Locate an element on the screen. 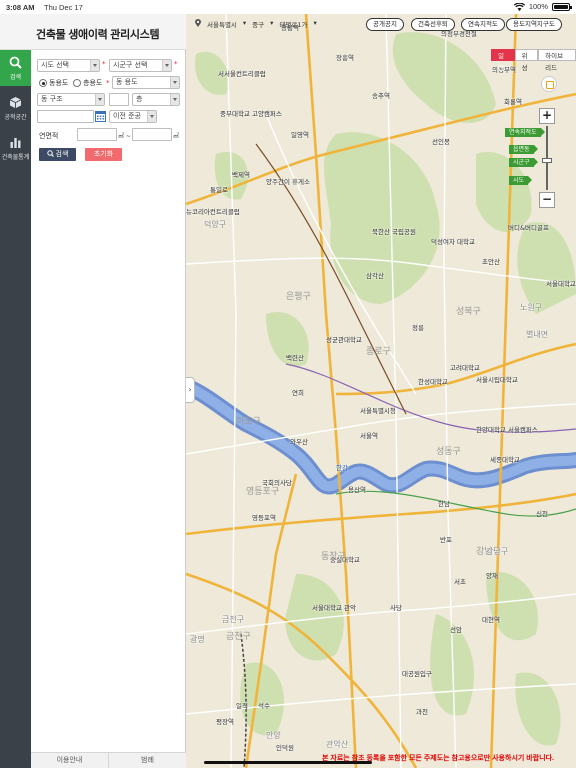  map-label: 삼각산 is located at coordinates (375, 276).